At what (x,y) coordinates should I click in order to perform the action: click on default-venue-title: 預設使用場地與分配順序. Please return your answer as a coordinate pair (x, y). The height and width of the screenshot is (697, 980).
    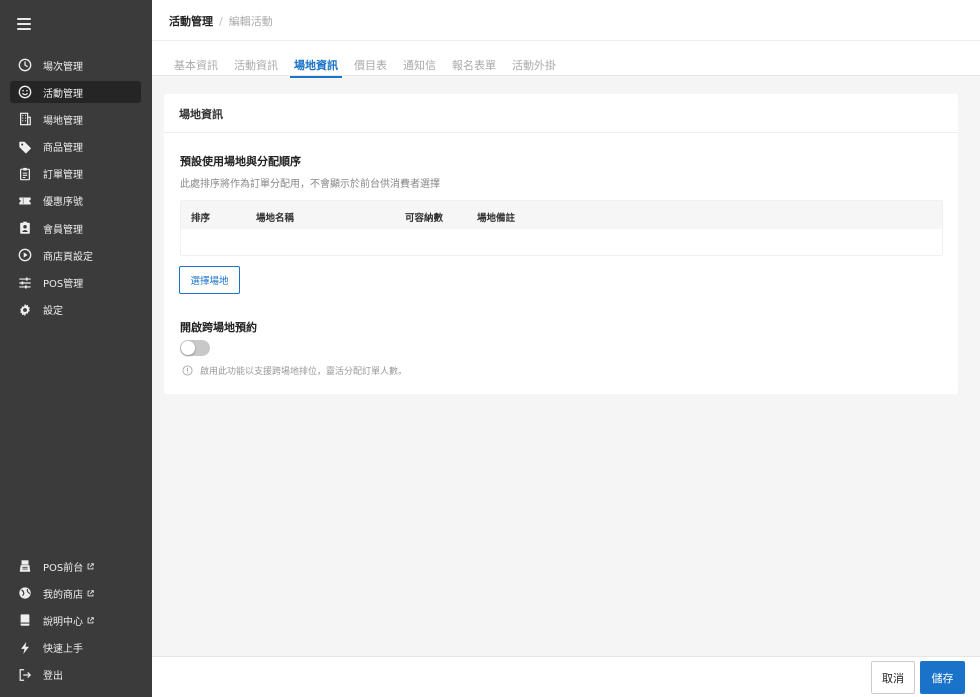
    Looking at the image, I should click on (240, 161).